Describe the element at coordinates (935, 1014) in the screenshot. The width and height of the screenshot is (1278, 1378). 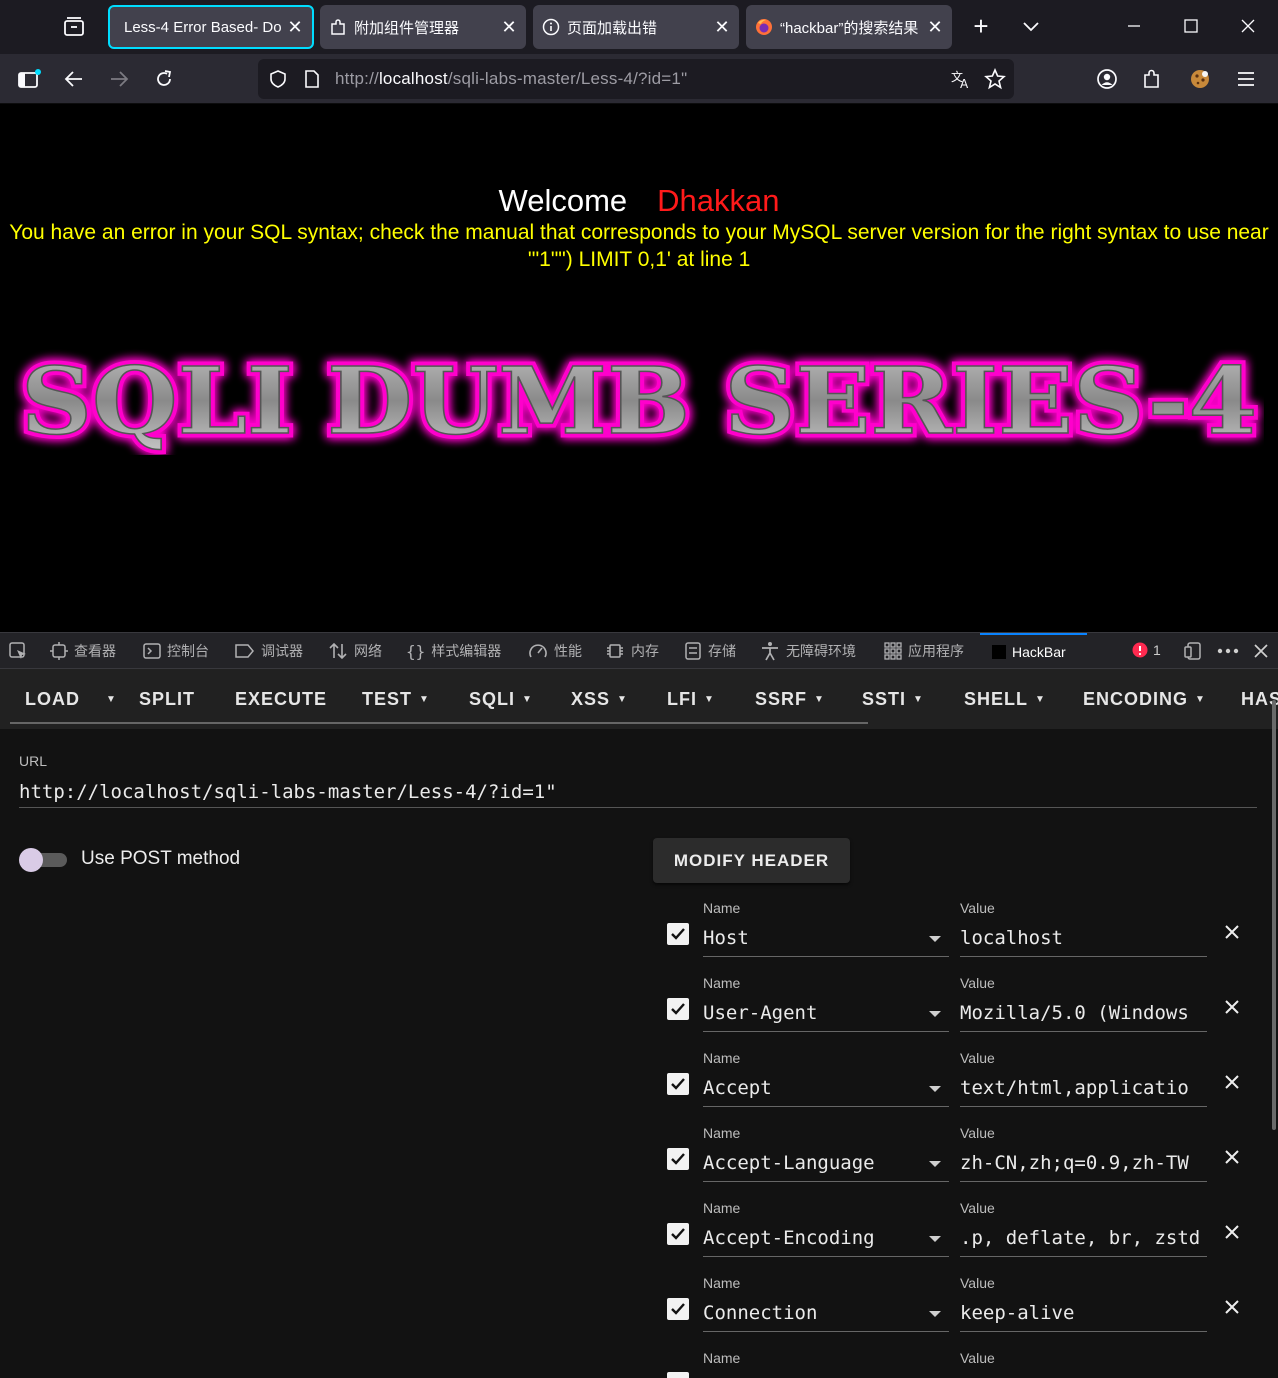
I see `dropdown-arrow-icon` at that location.